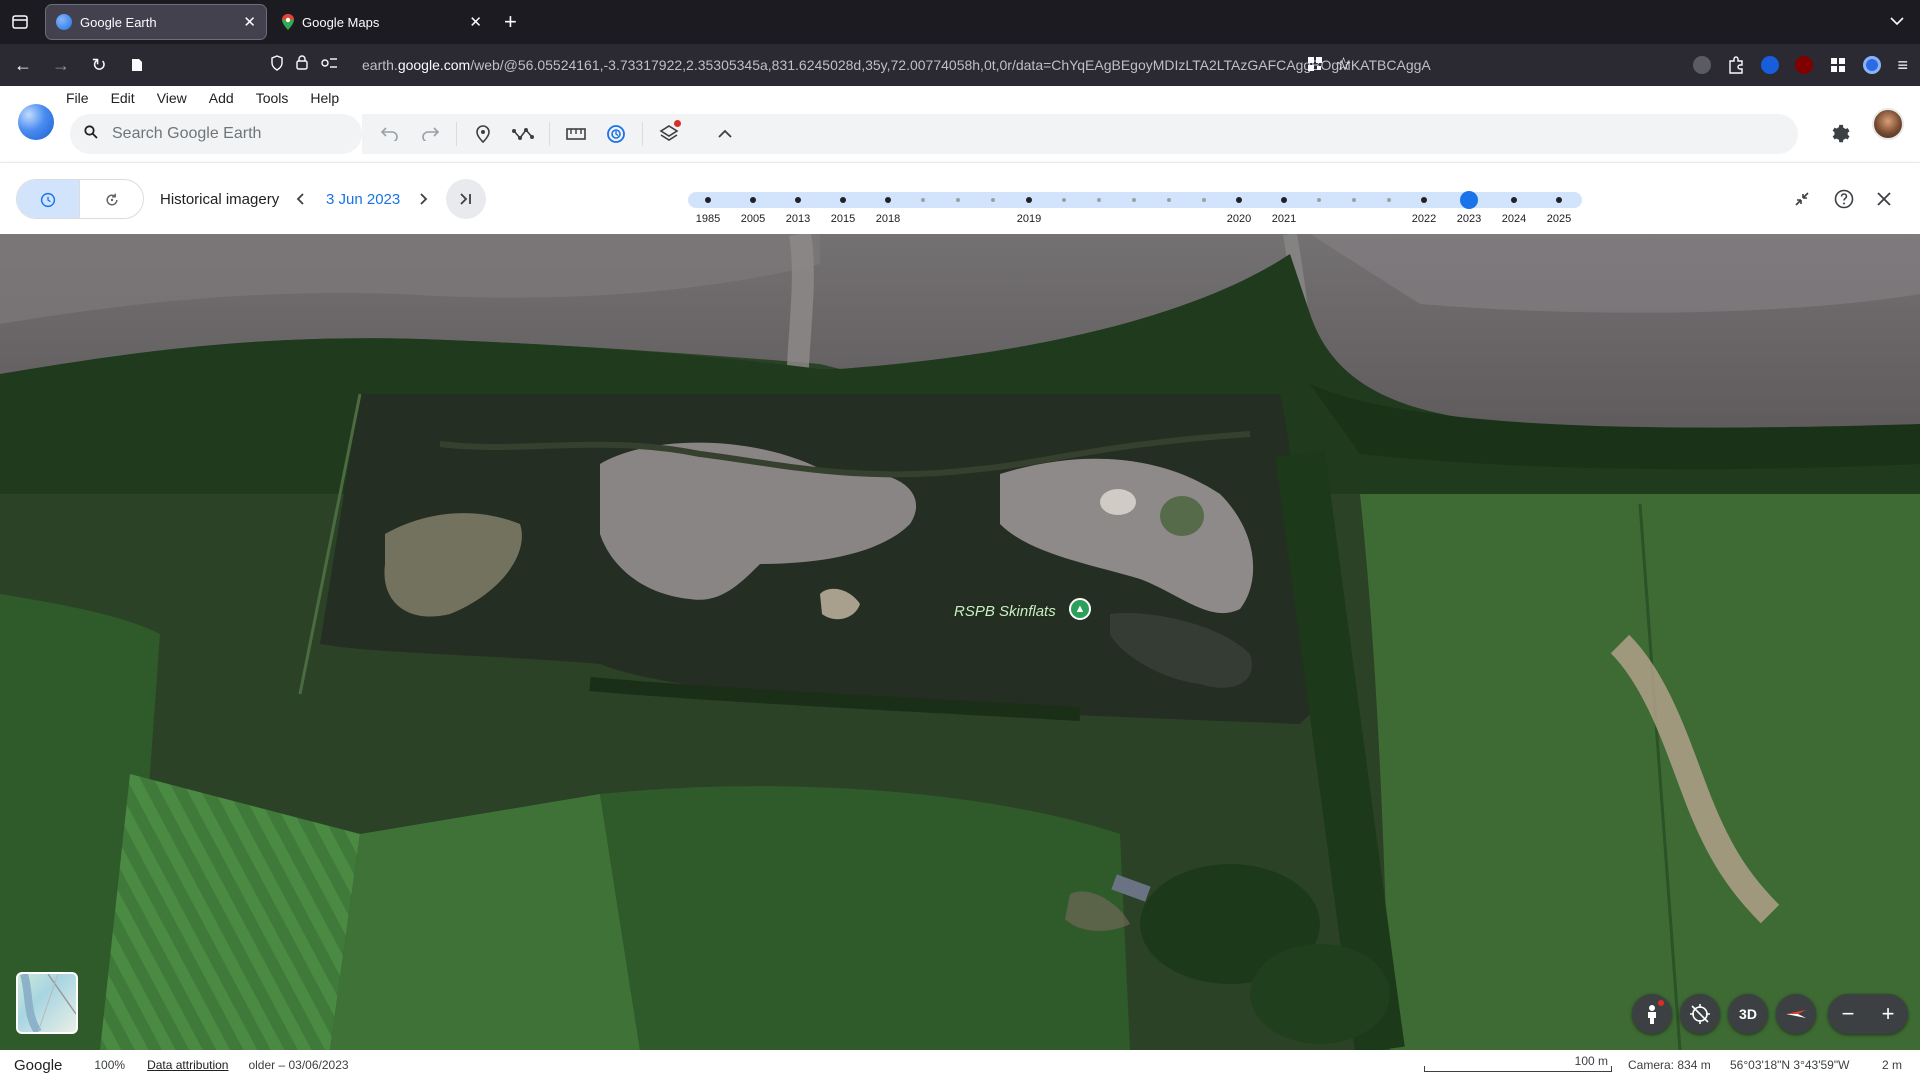 Image resolution: width=1920 pixels, height=1080 pixels. What do you see at coordinates (669, 134) in the screenshot?
I see `map-layers-icon` at bounding box center [669, 134].